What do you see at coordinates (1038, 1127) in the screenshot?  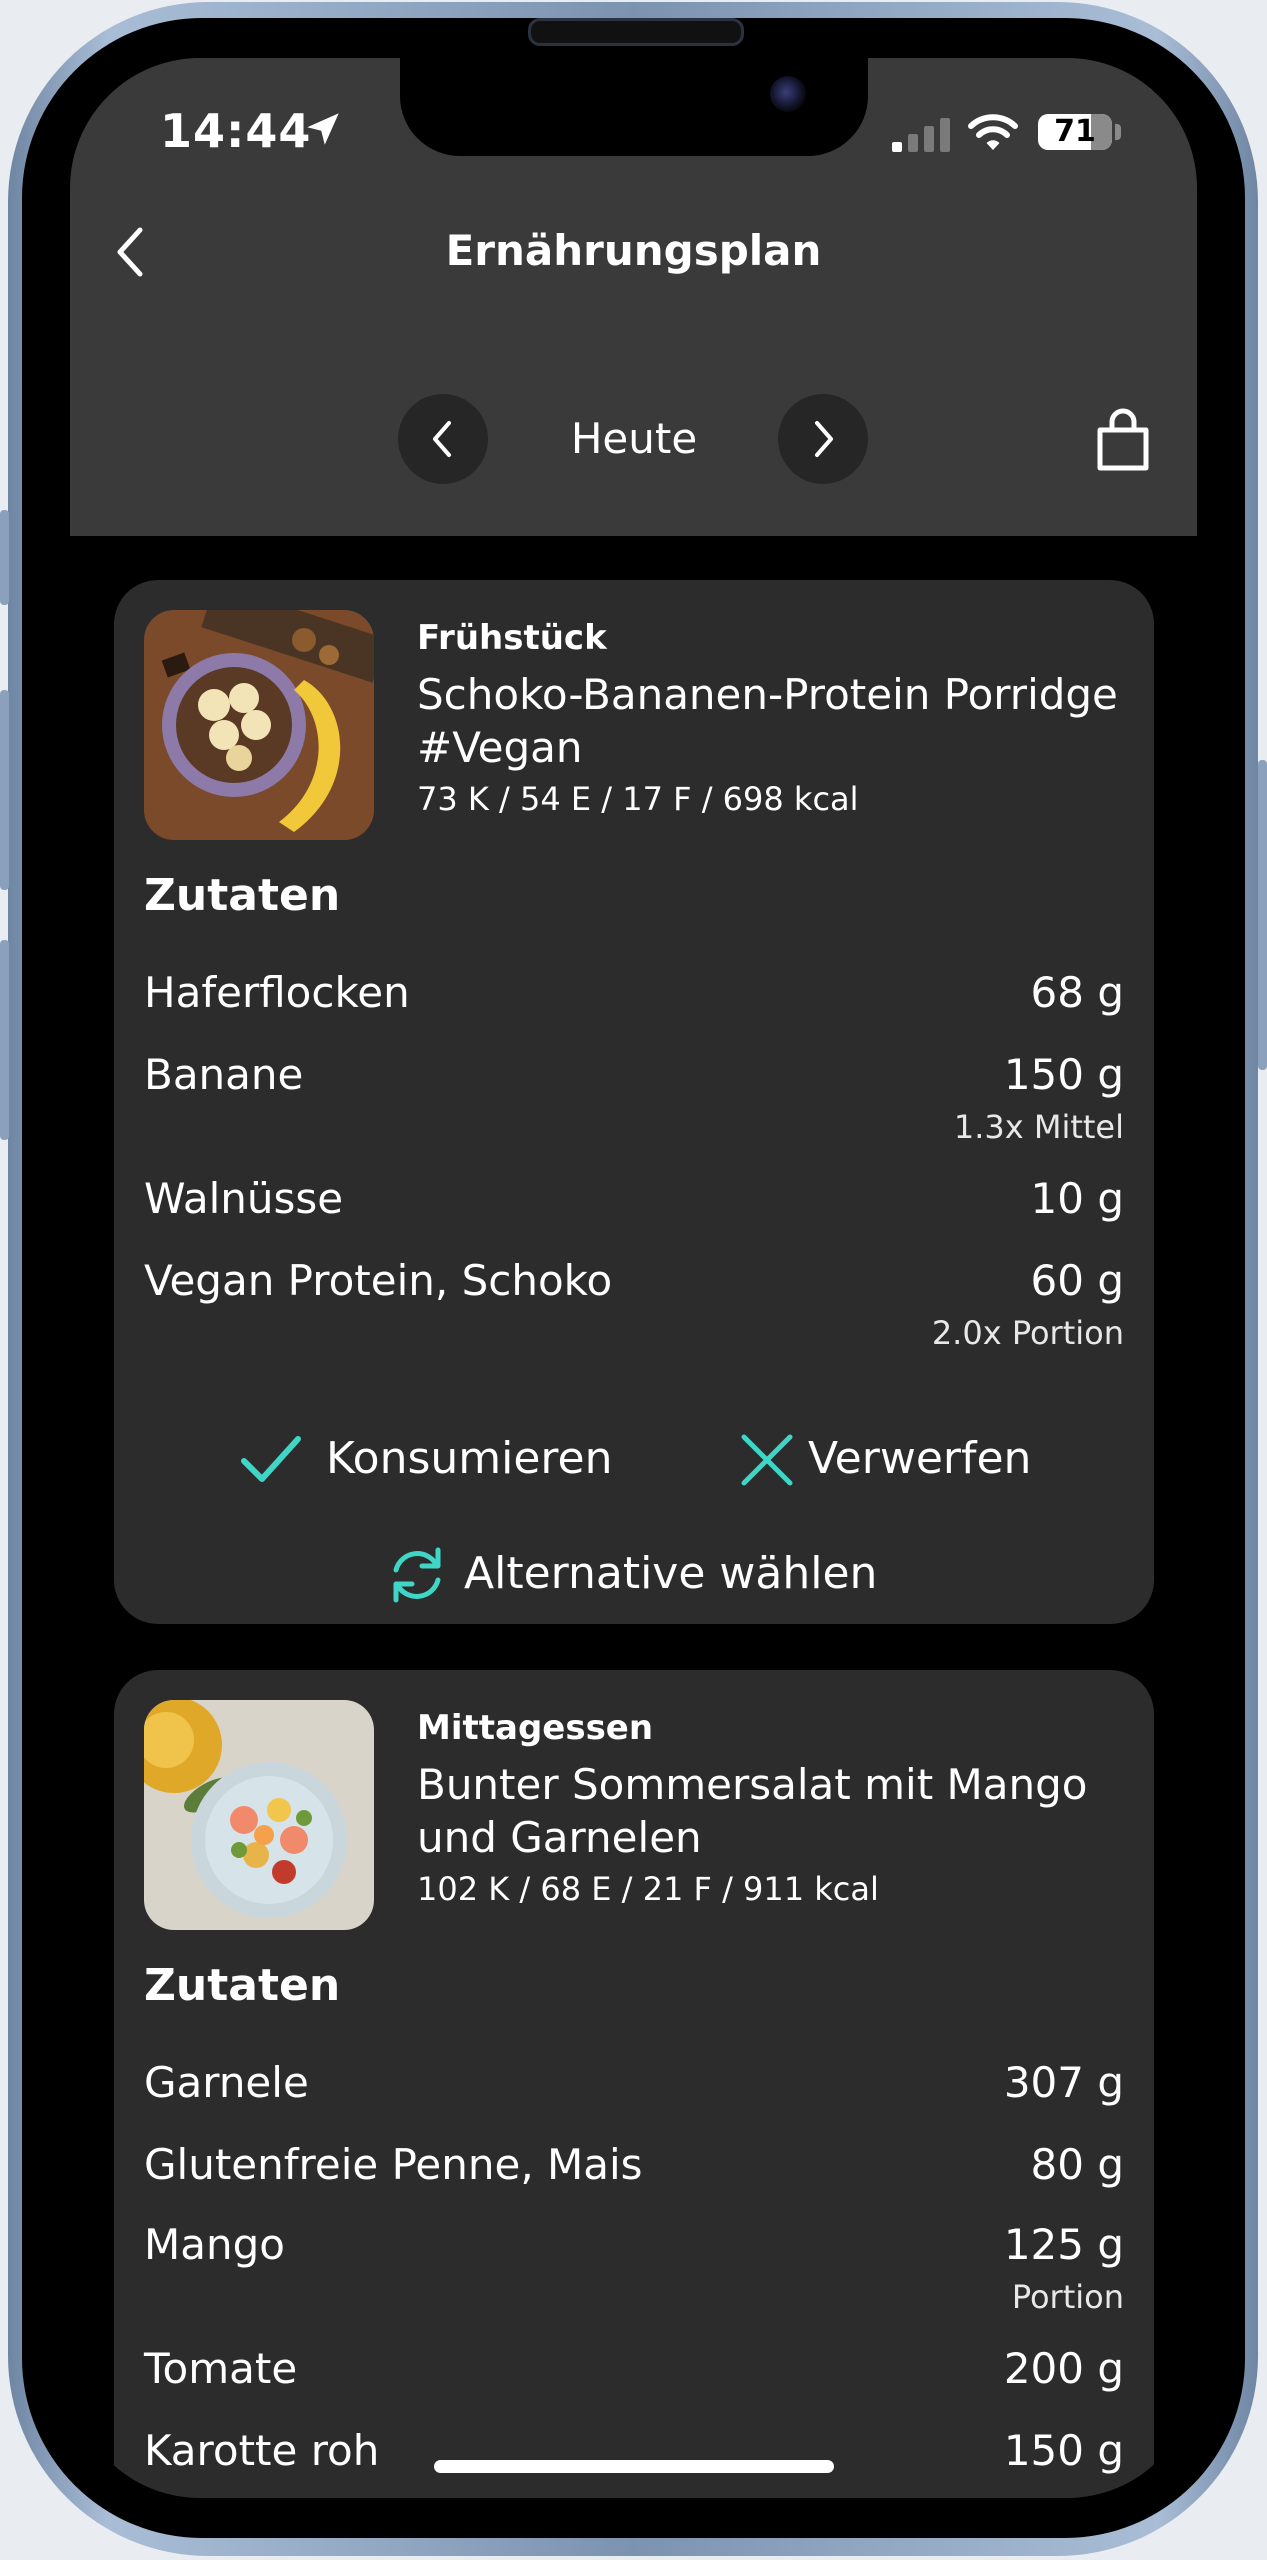 I see `ingredient-note: 1.3x Mittel` at bounding box center [1038, 1127].